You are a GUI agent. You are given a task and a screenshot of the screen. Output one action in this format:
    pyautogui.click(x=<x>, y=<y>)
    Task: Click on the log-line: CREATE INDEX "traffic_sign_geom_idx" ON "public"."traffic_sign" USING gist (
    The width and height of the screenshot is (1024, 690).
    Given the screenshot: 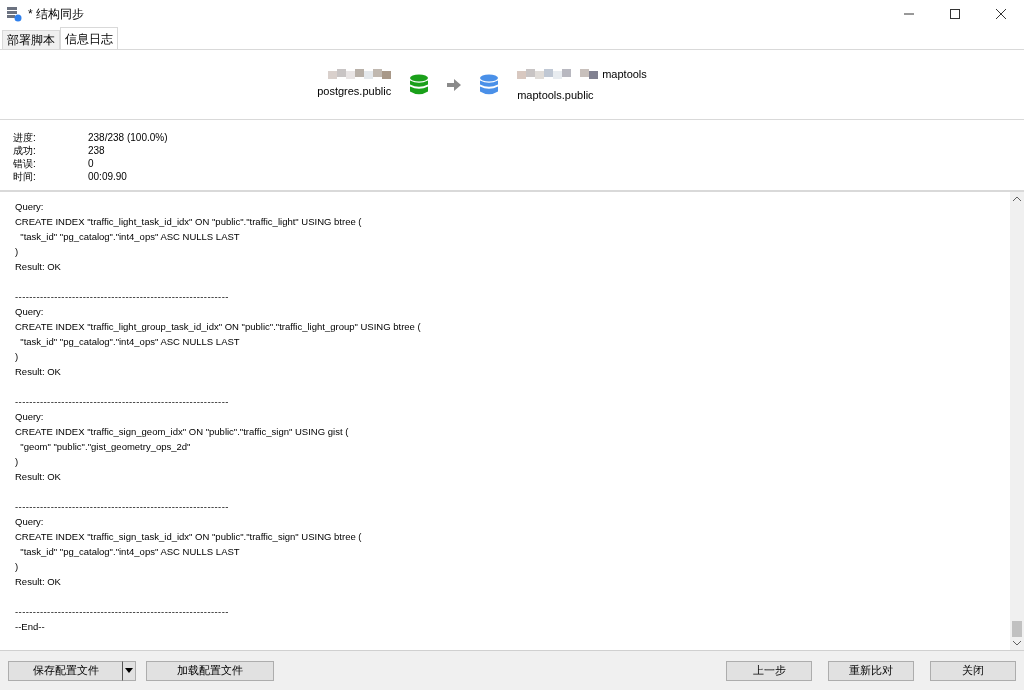 What is the action you would take?
    pyautogui.click(x=182, y=432)
    